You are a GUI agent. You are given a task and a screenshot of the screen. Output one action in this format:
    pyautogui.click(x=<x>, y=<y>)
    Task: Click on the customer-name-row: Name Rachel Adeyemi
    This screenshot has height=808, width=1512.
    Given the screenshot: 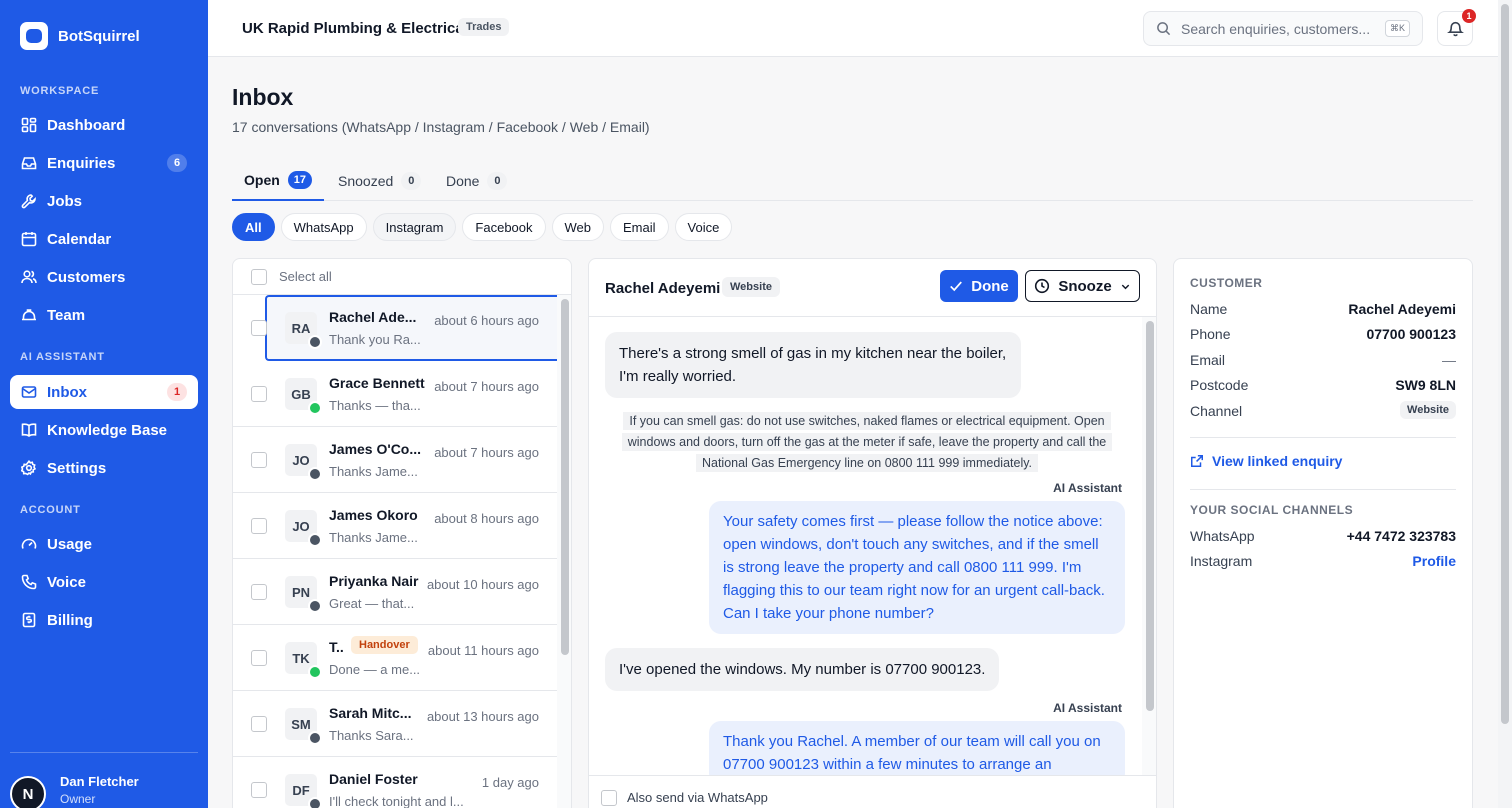 What is the action you would take?
    pyautogui.click(x=1323, y=309)
    